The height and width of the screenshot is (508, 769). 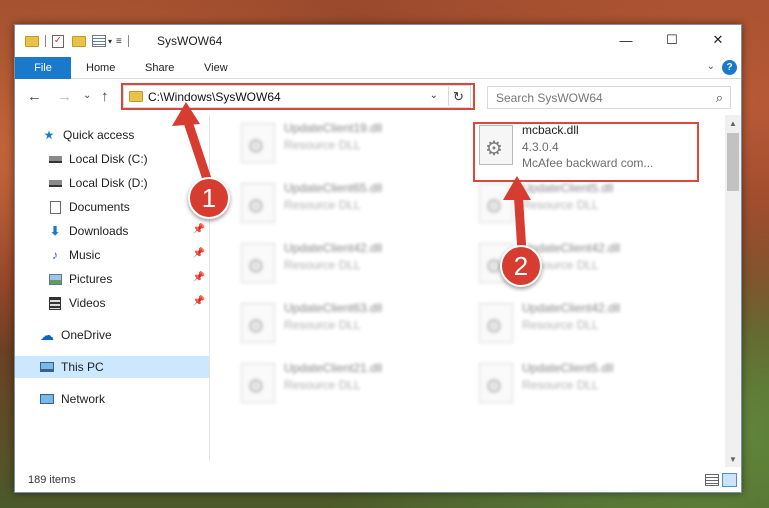 I want to click on quick-access-toolbar: ✓ ▾ ≡, so click(x=80, y=41).